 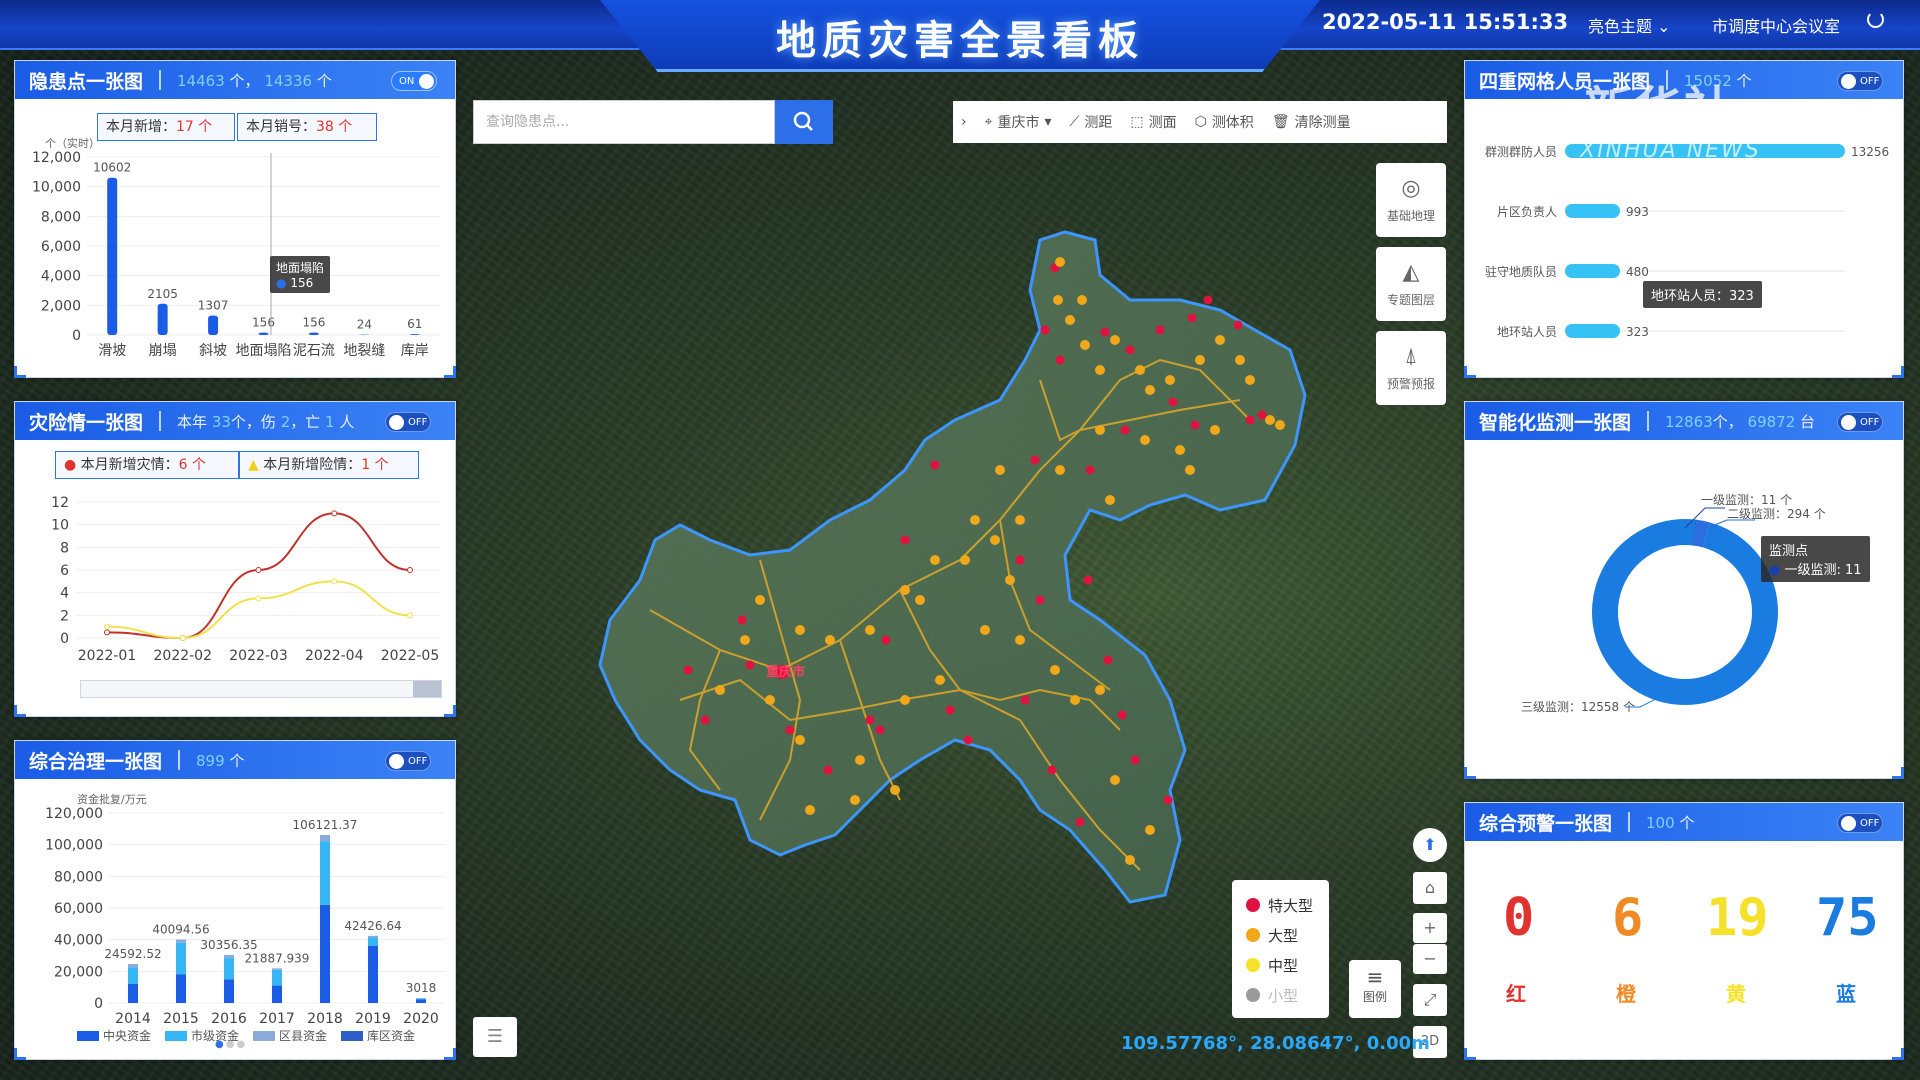 I want to click on legend-button-label: 图例, so click(x=1374, y=997).